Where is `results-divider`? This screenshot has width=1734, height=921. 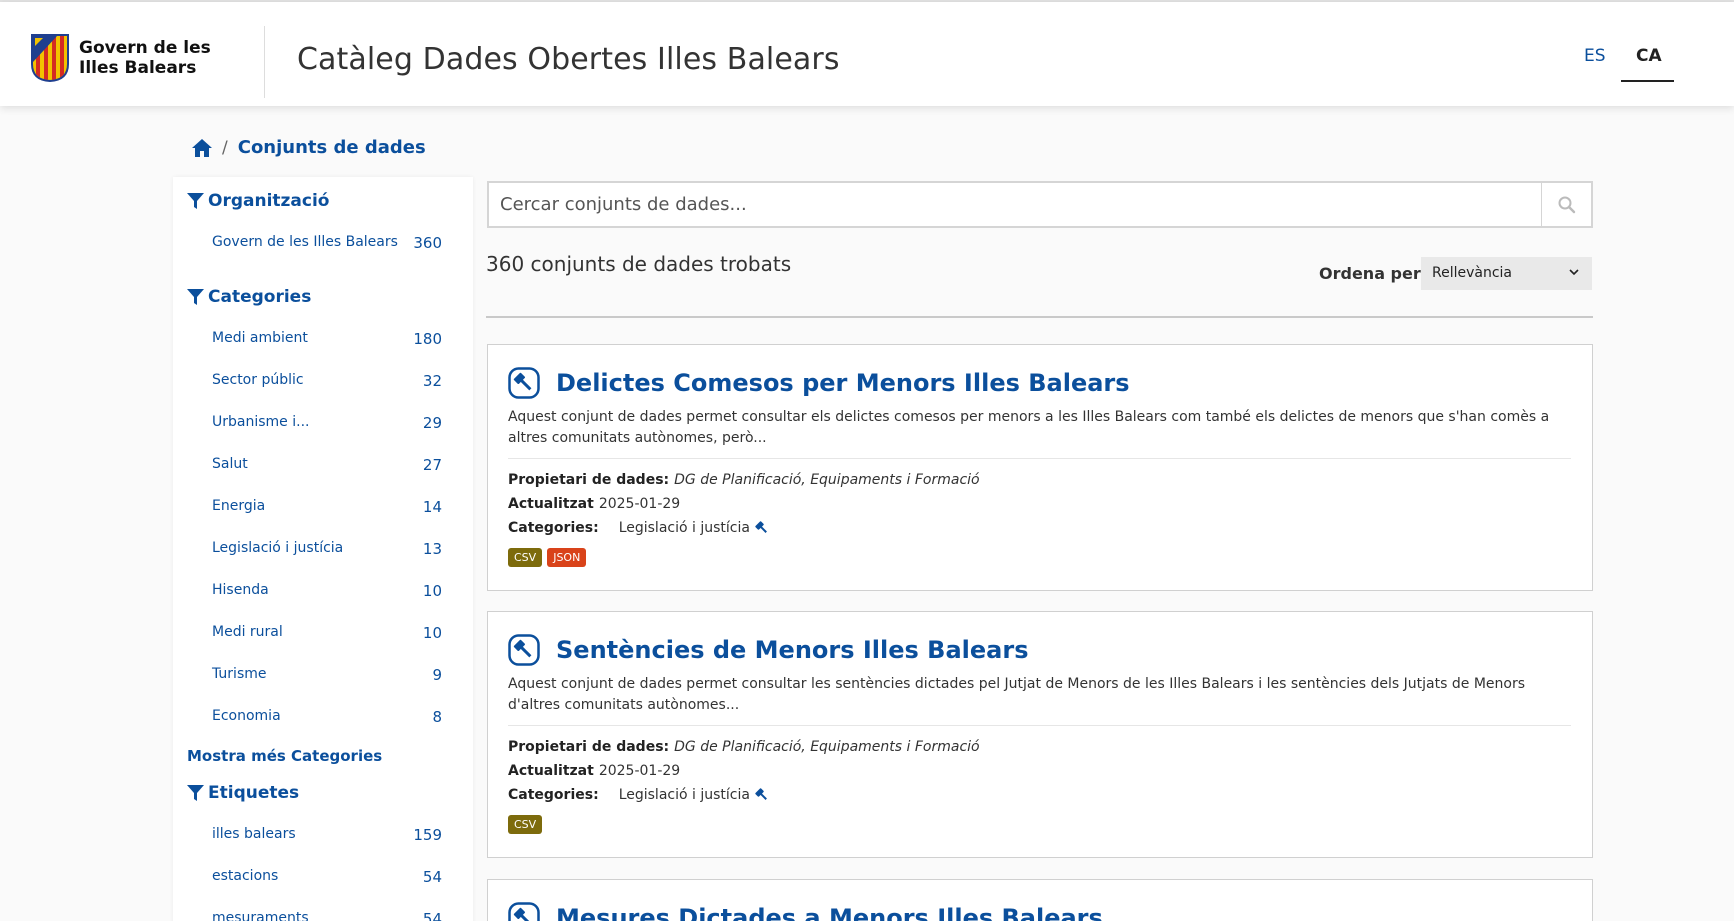 results-divider is located at coordinates (1039, 317).